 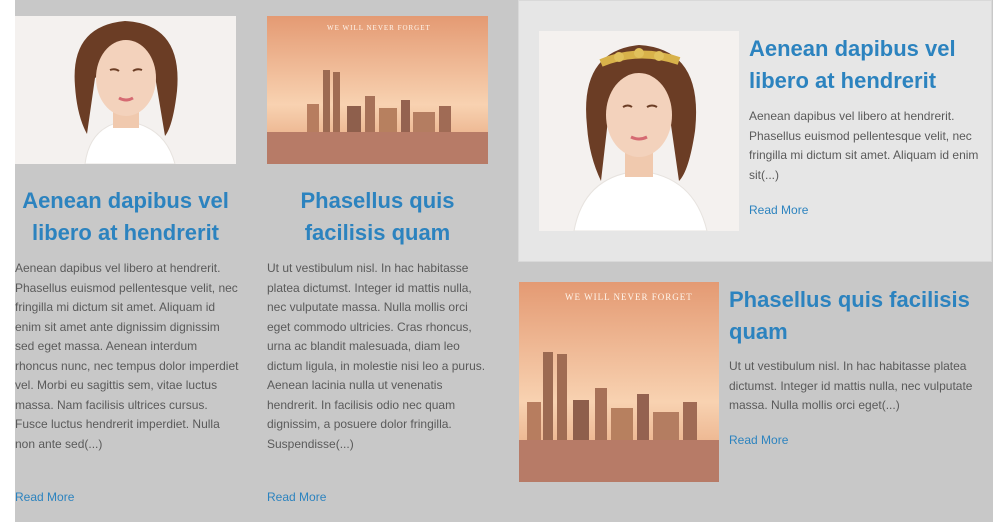 What do you see at coordinates (996, 261) in the screenshot?
I see `page-margin-right` at bounding box center [996, 261].